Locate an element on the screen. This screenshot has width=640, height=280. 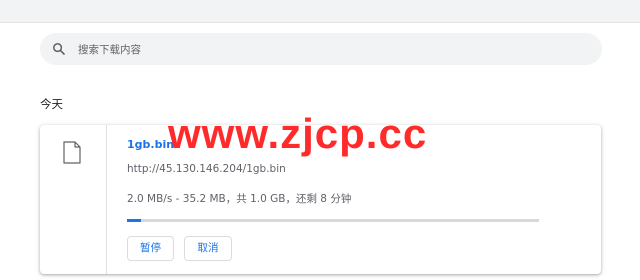
top-toolbar is located at coordinates (320, 11).